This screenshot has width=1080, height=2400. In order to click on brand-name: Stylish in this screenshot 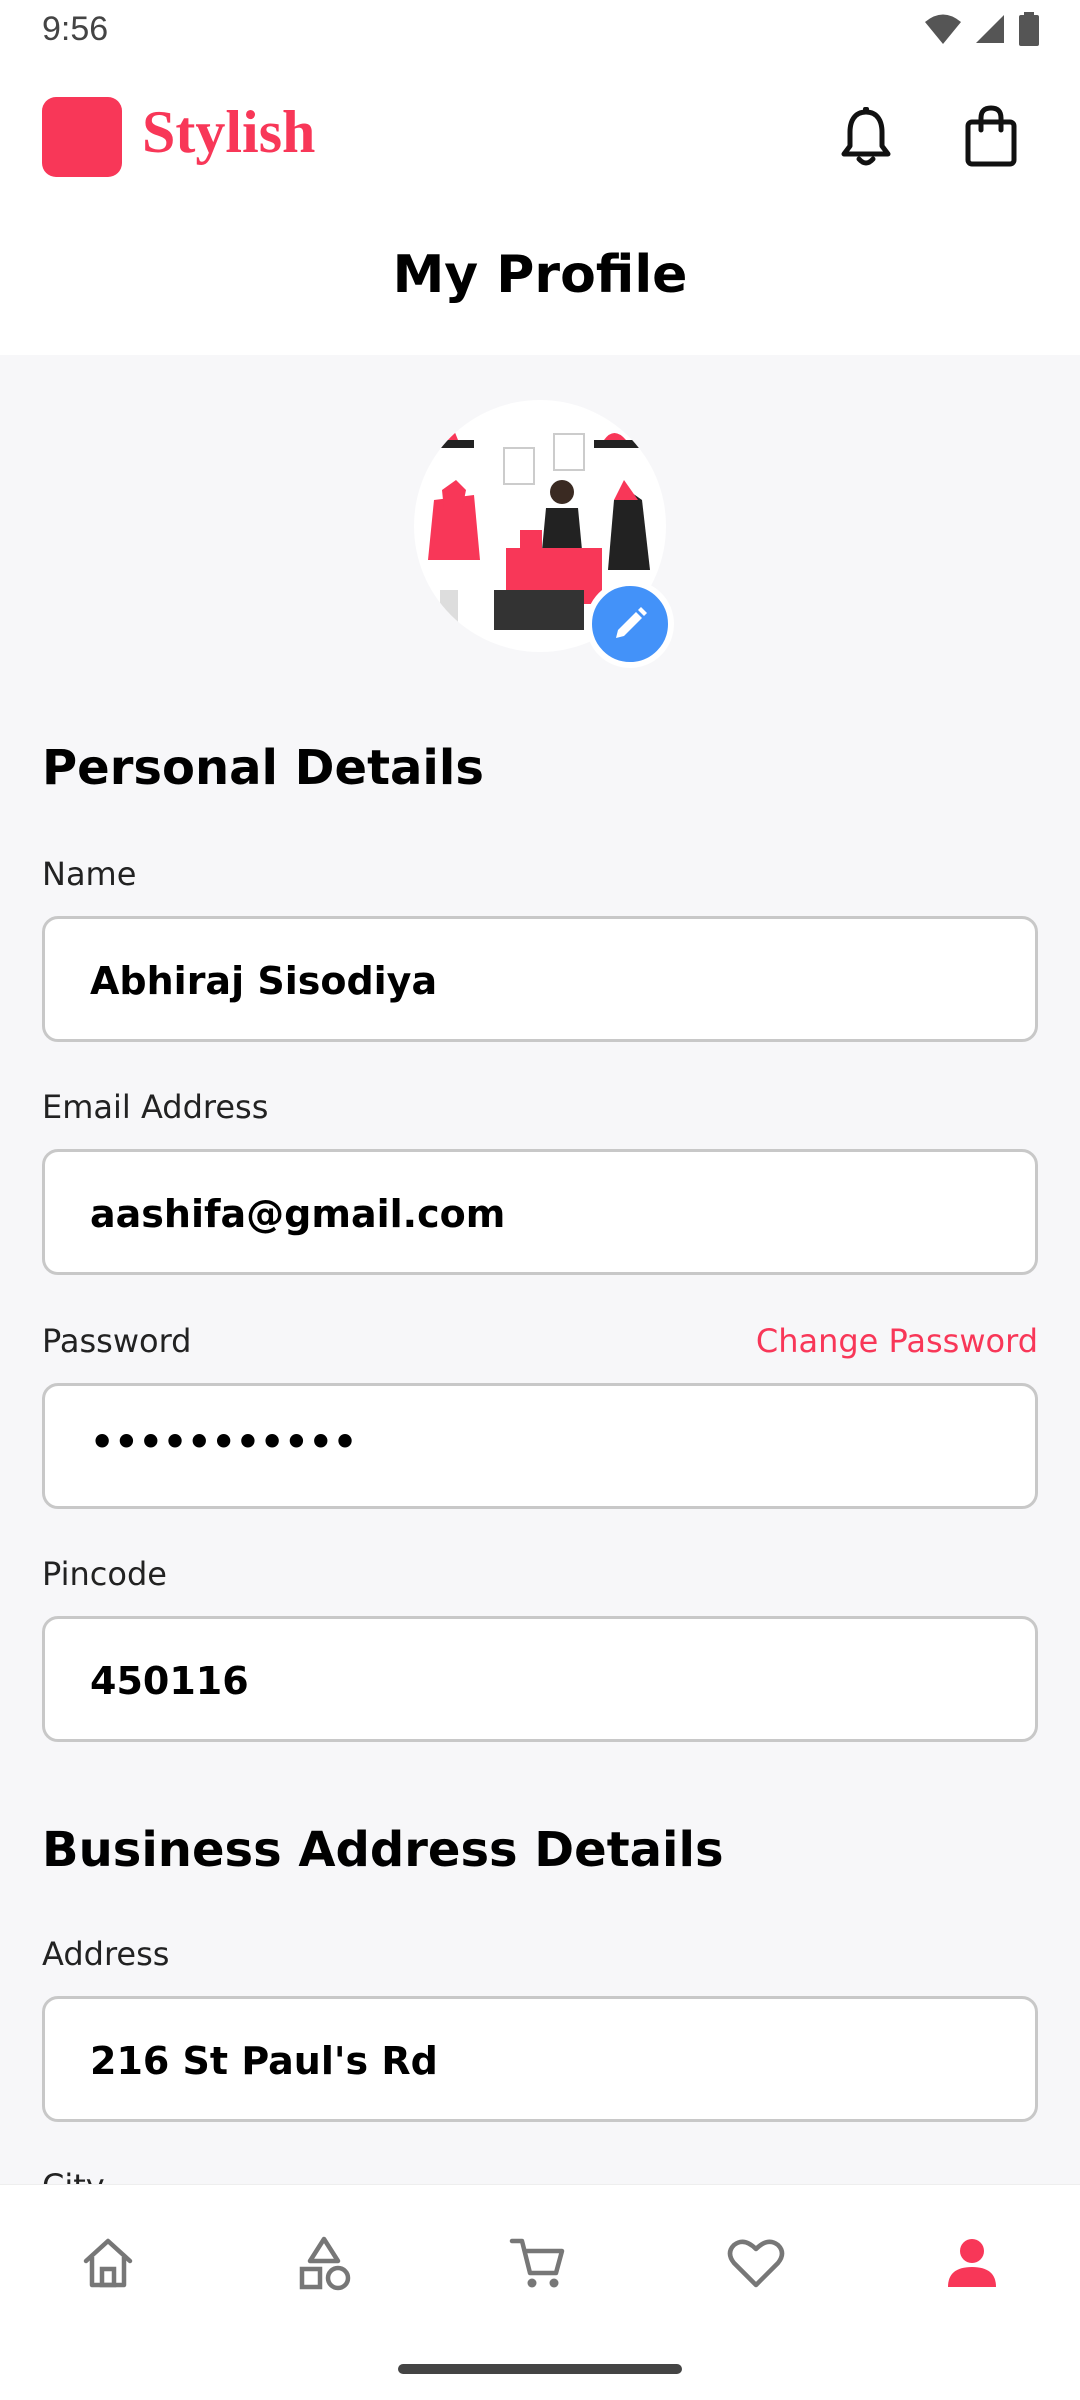, I will do `click(229, 132)`.